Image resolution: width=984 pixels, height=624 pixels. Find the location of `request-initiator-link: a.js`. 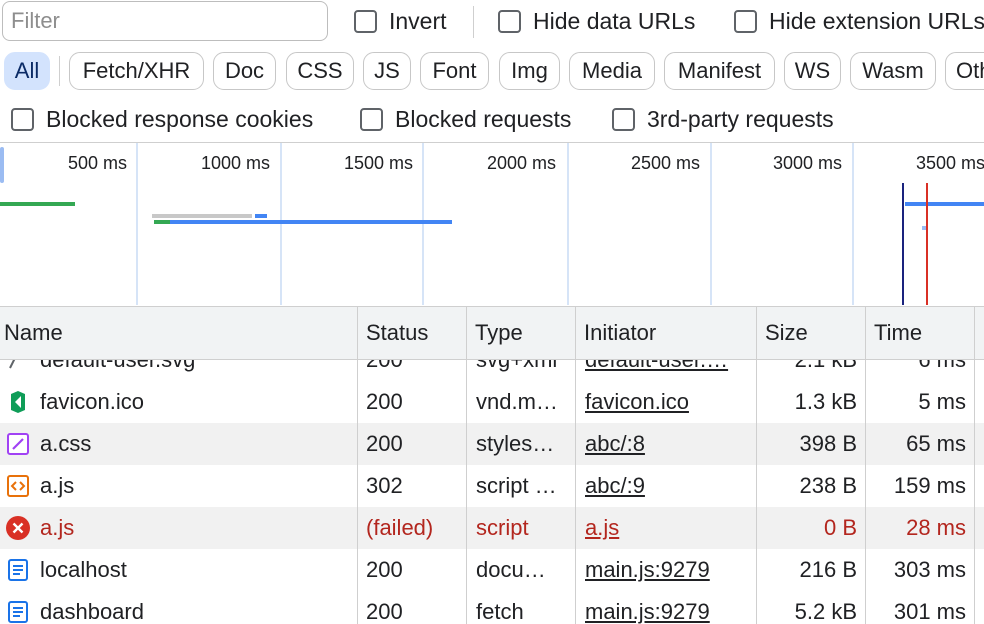

request-initiator-link: a.js is located at coordinates (667, 528).